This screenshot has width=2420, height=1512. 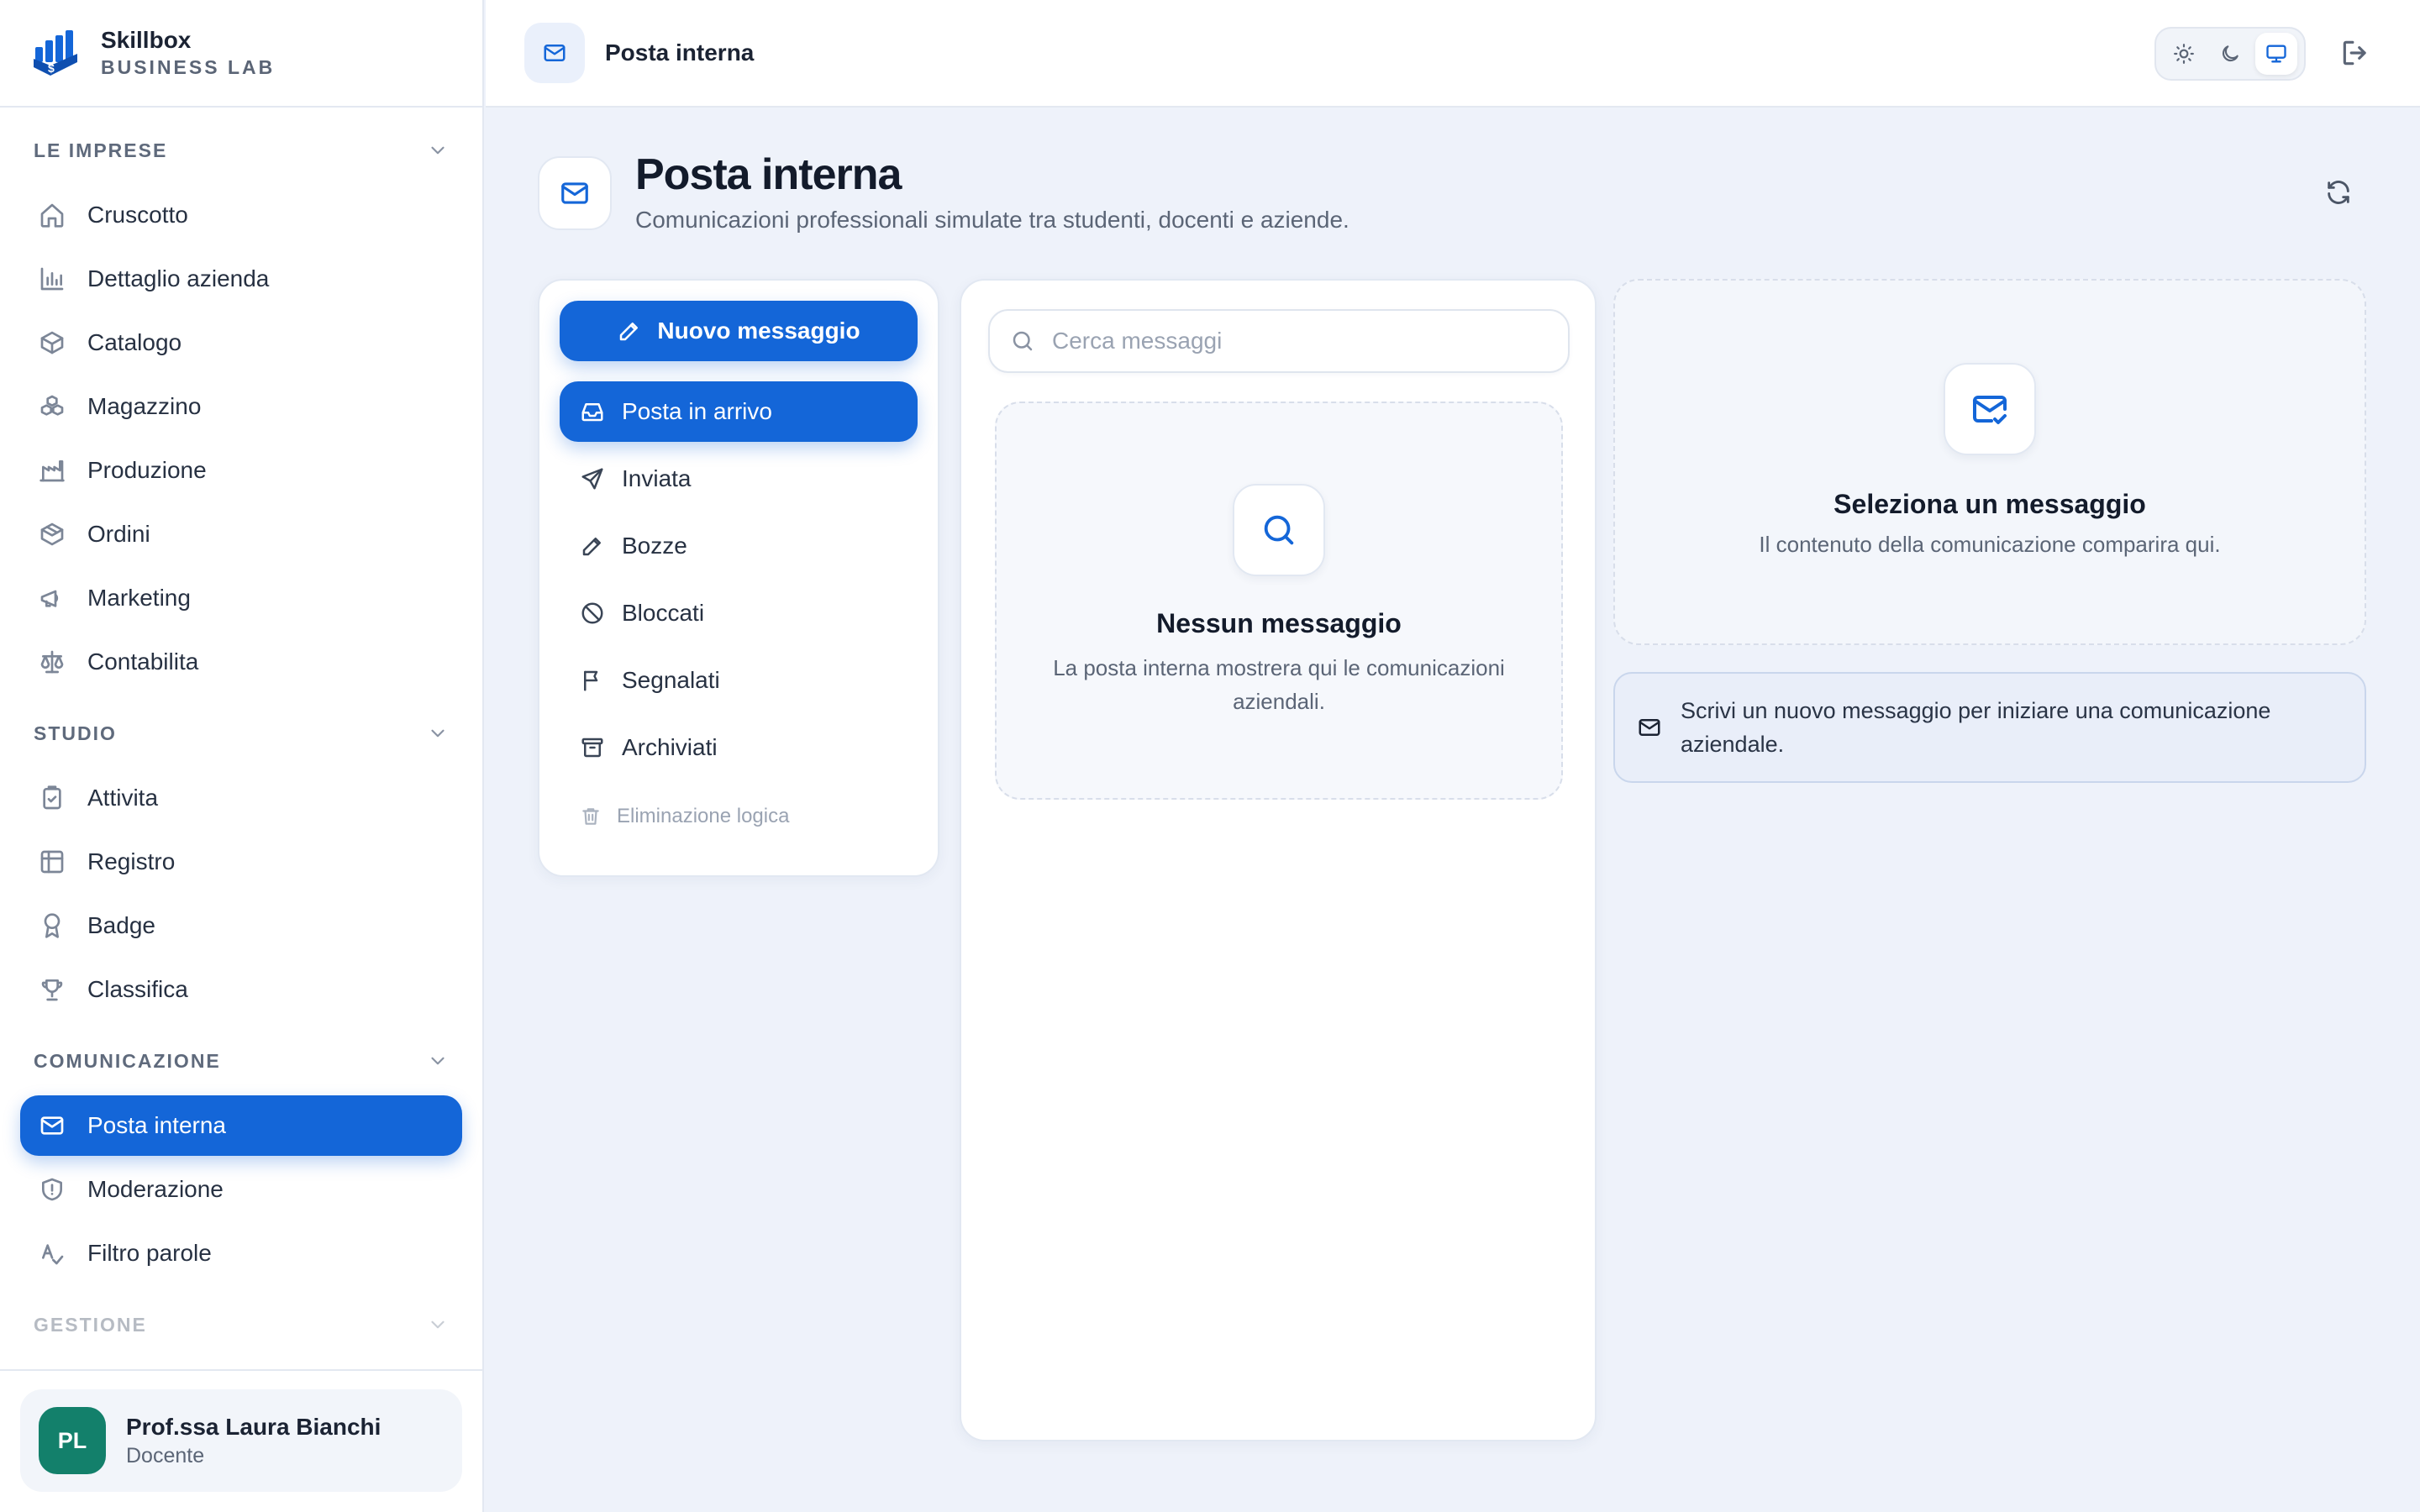 I want to click on brand-subtitle: BUSINESS LAB, so click(x=188, y=67).